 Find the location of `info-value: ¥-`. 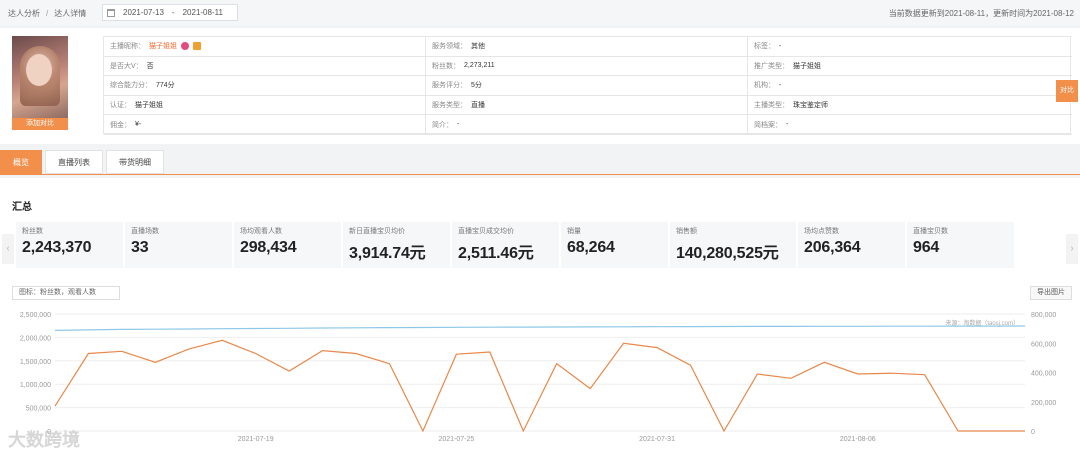

info-value: ¥- is located at coordinates (138, 125).